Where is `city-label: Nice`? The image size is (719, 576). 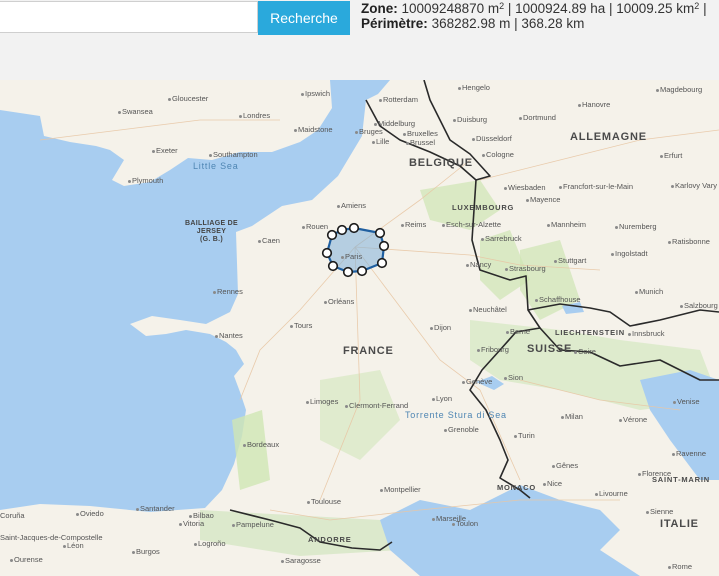
city-label: Nice is located at coordinates (555, 483).